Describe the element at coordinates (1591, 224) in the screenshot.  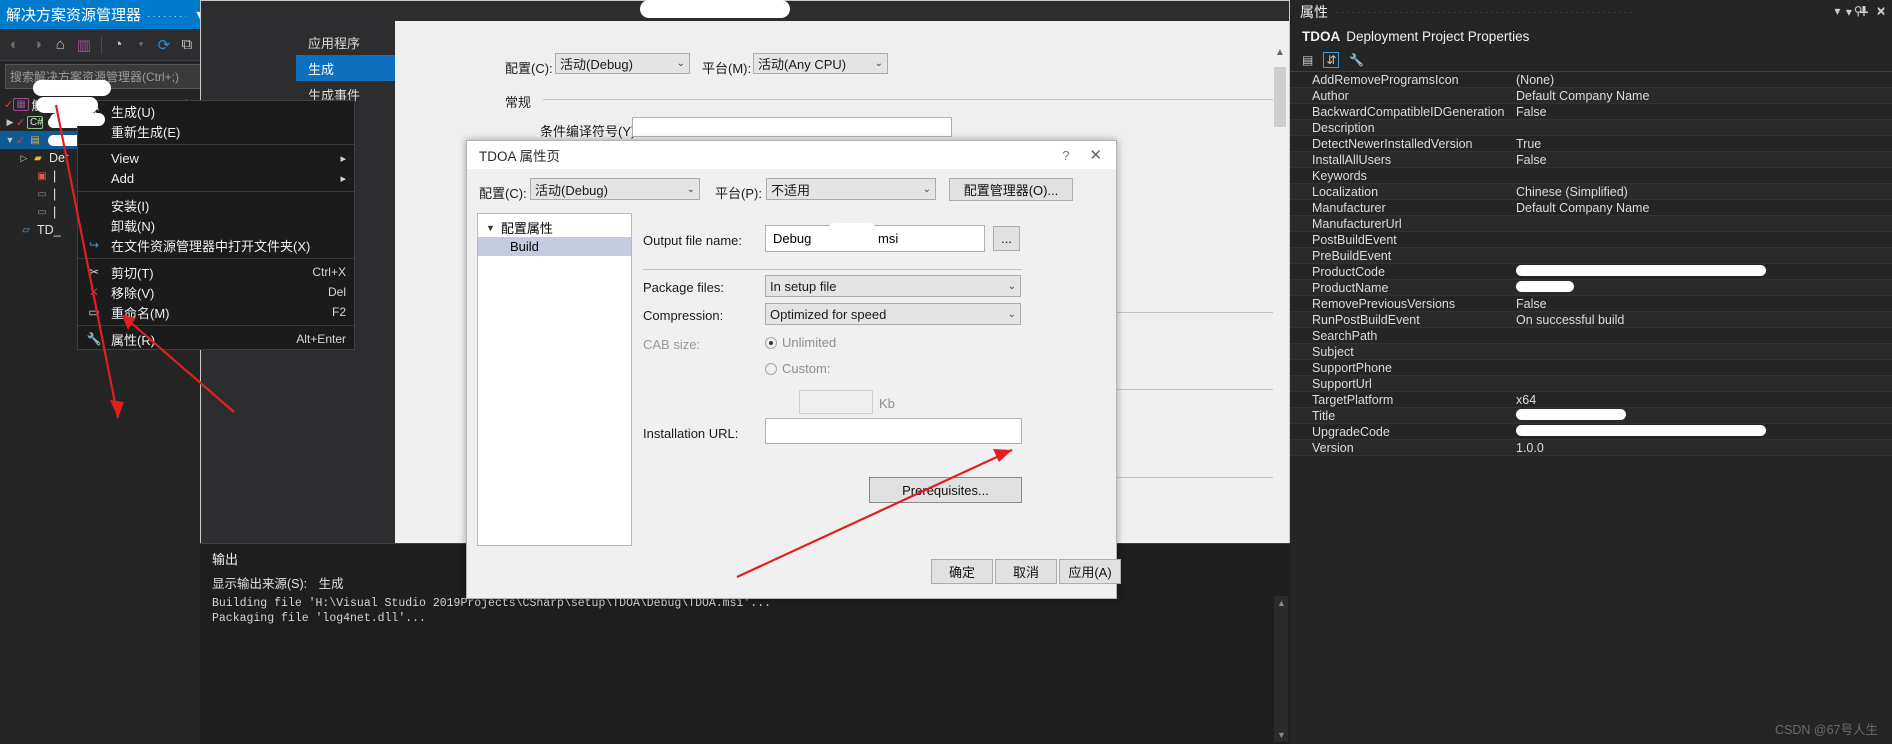
I see `property-row: ManufacturerUrl` at that location.